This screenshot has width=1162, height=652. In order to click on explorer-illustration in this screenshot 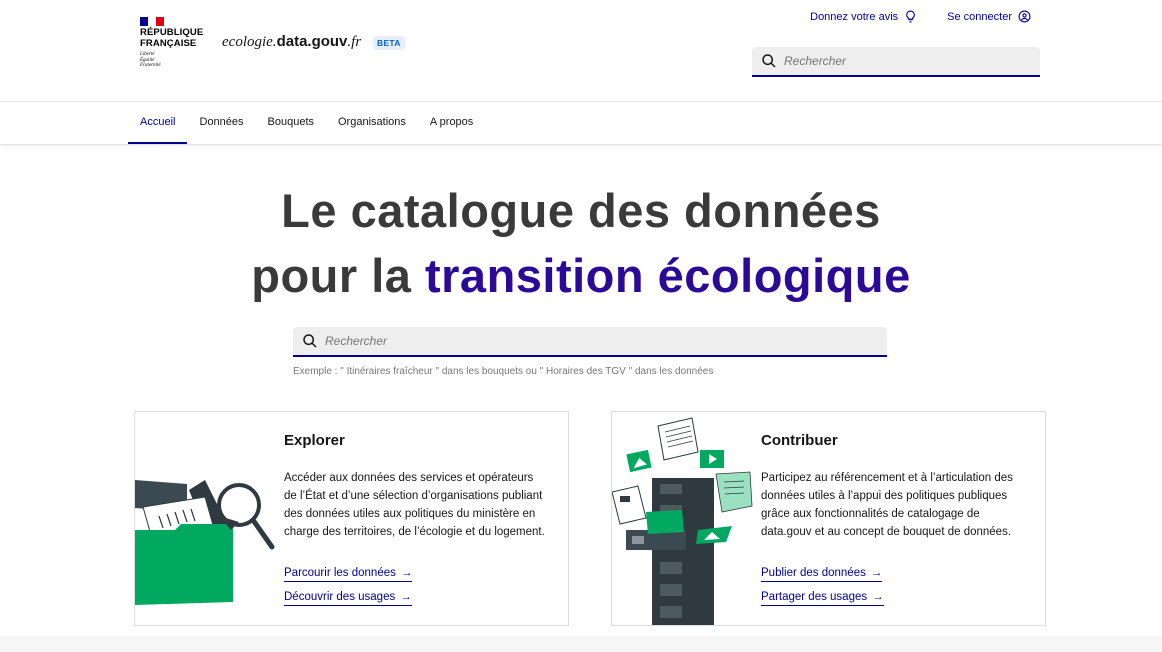, I will do `click(205, 542)`.